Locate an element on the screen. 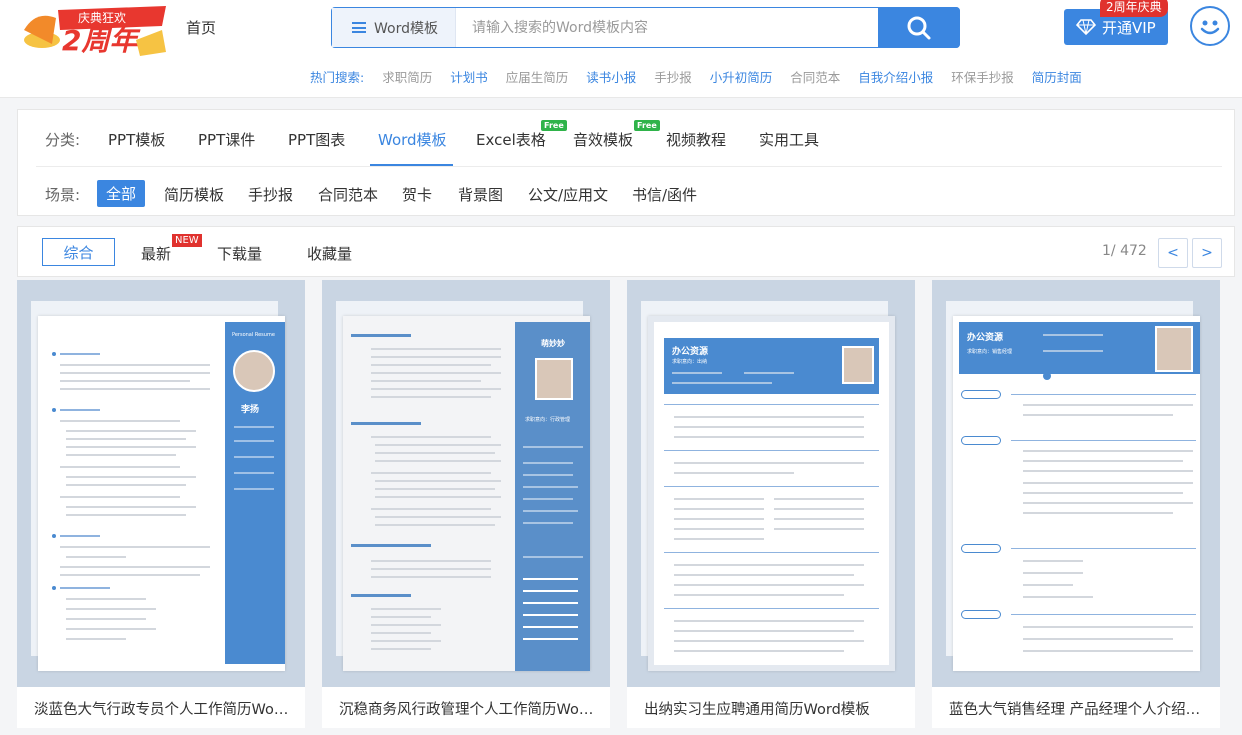  vip-label: 开通VIP is located at coordinates (1129, 27).